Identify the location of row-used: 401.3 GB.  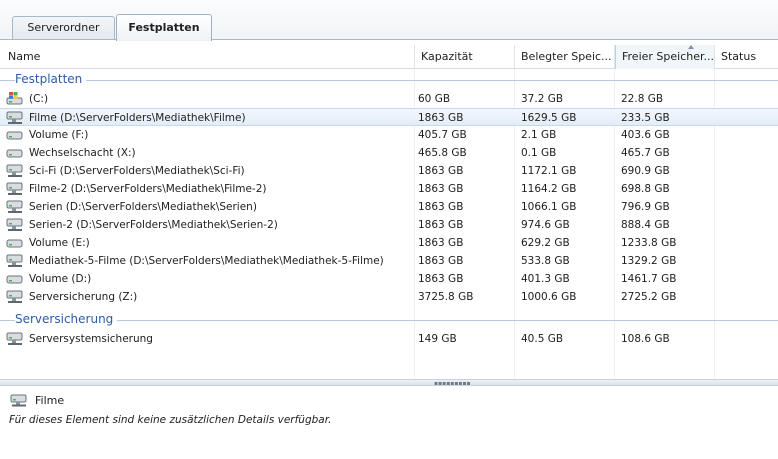
(545, 279).